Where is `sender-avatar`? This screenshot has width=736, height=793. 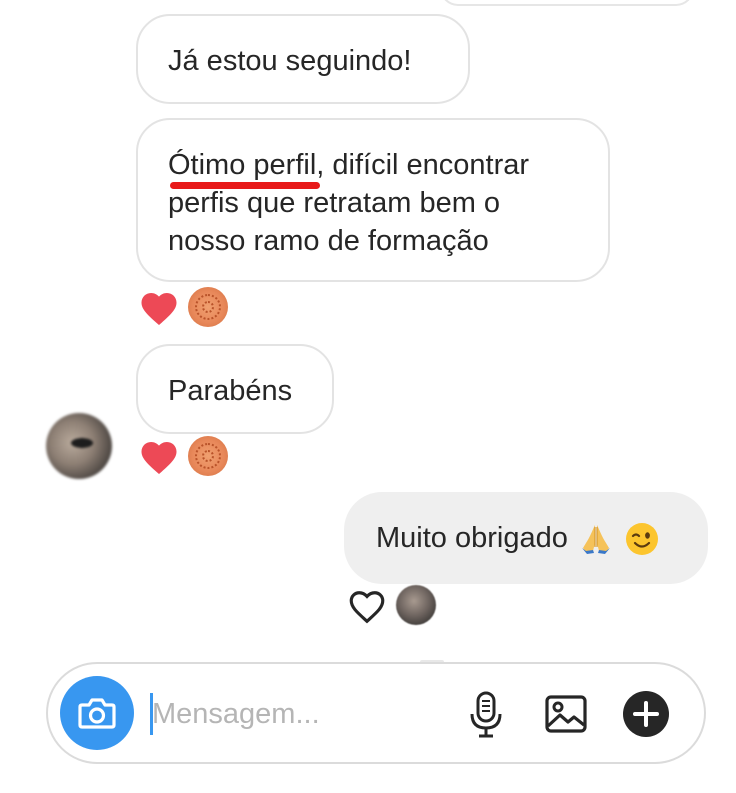 sender-avatar is located at coordinates (79, 446).